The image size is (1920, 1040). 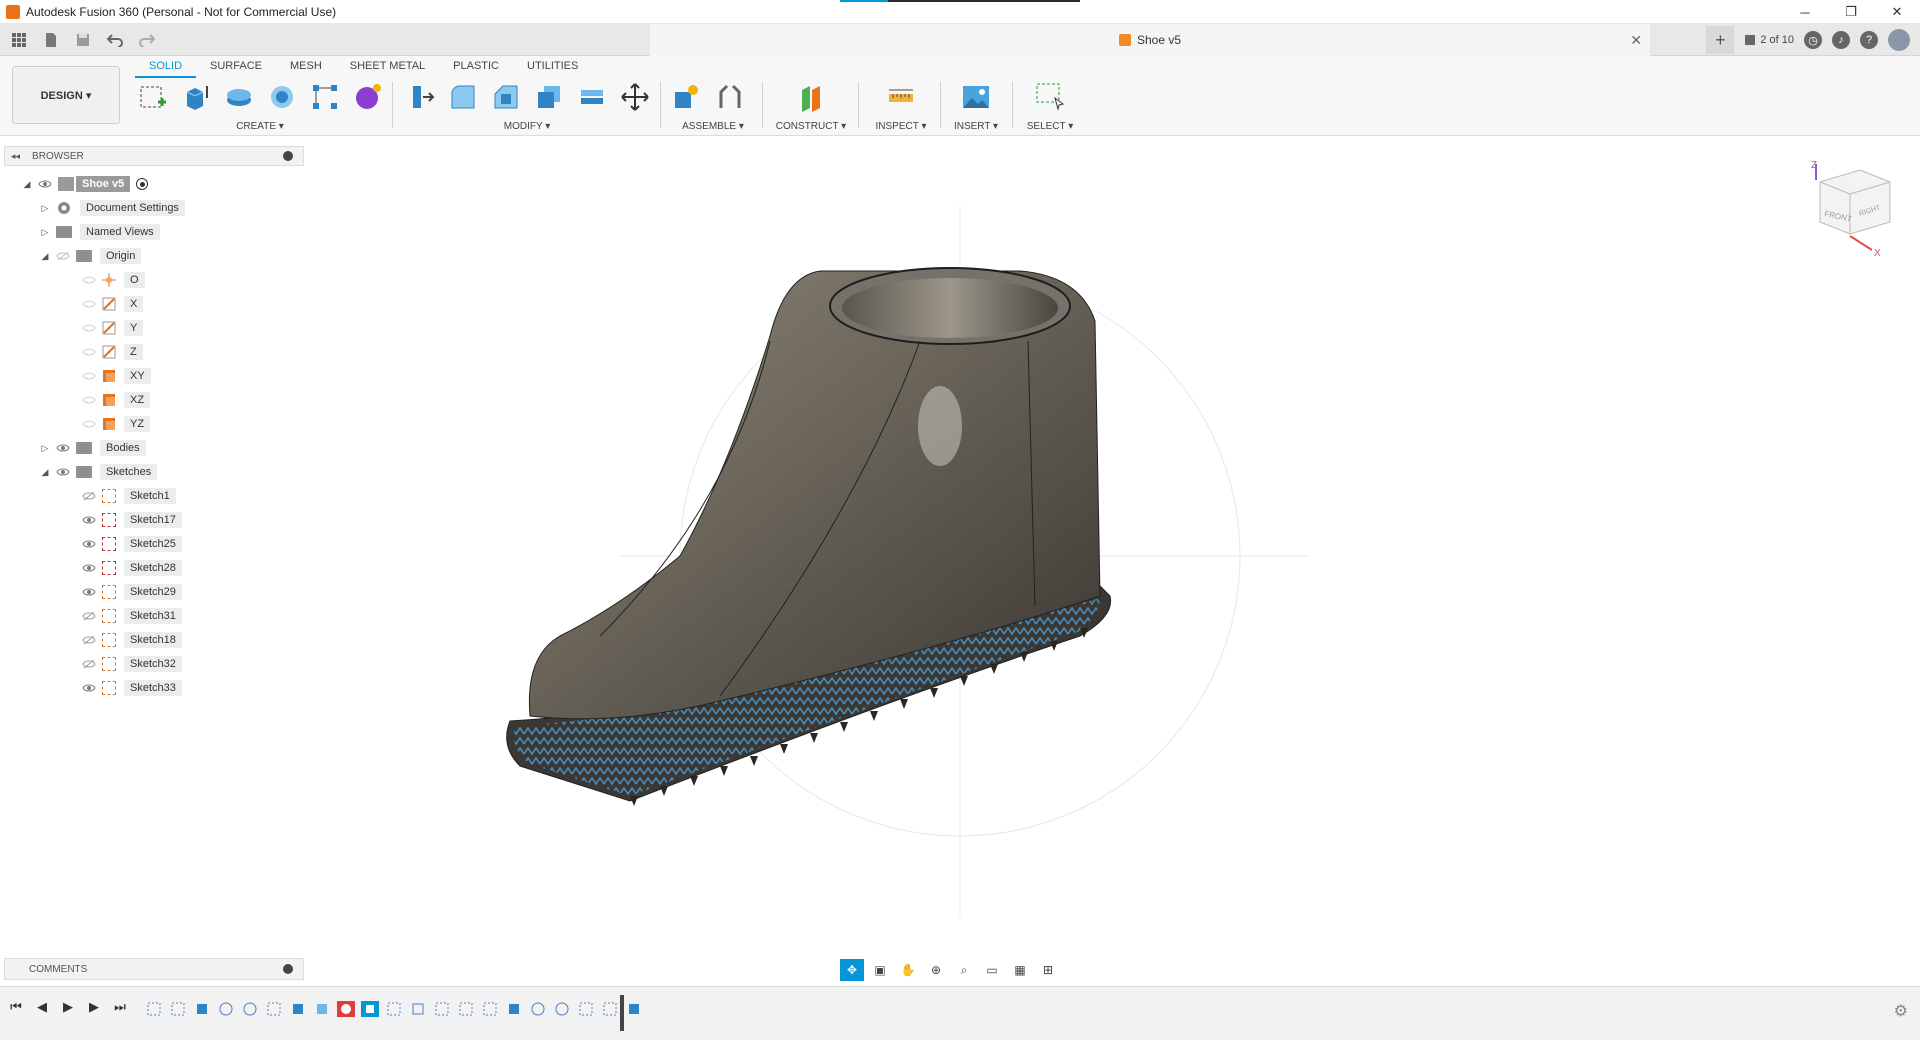 I want to click on insert-canvas-icon, so click(x=976, y=97).